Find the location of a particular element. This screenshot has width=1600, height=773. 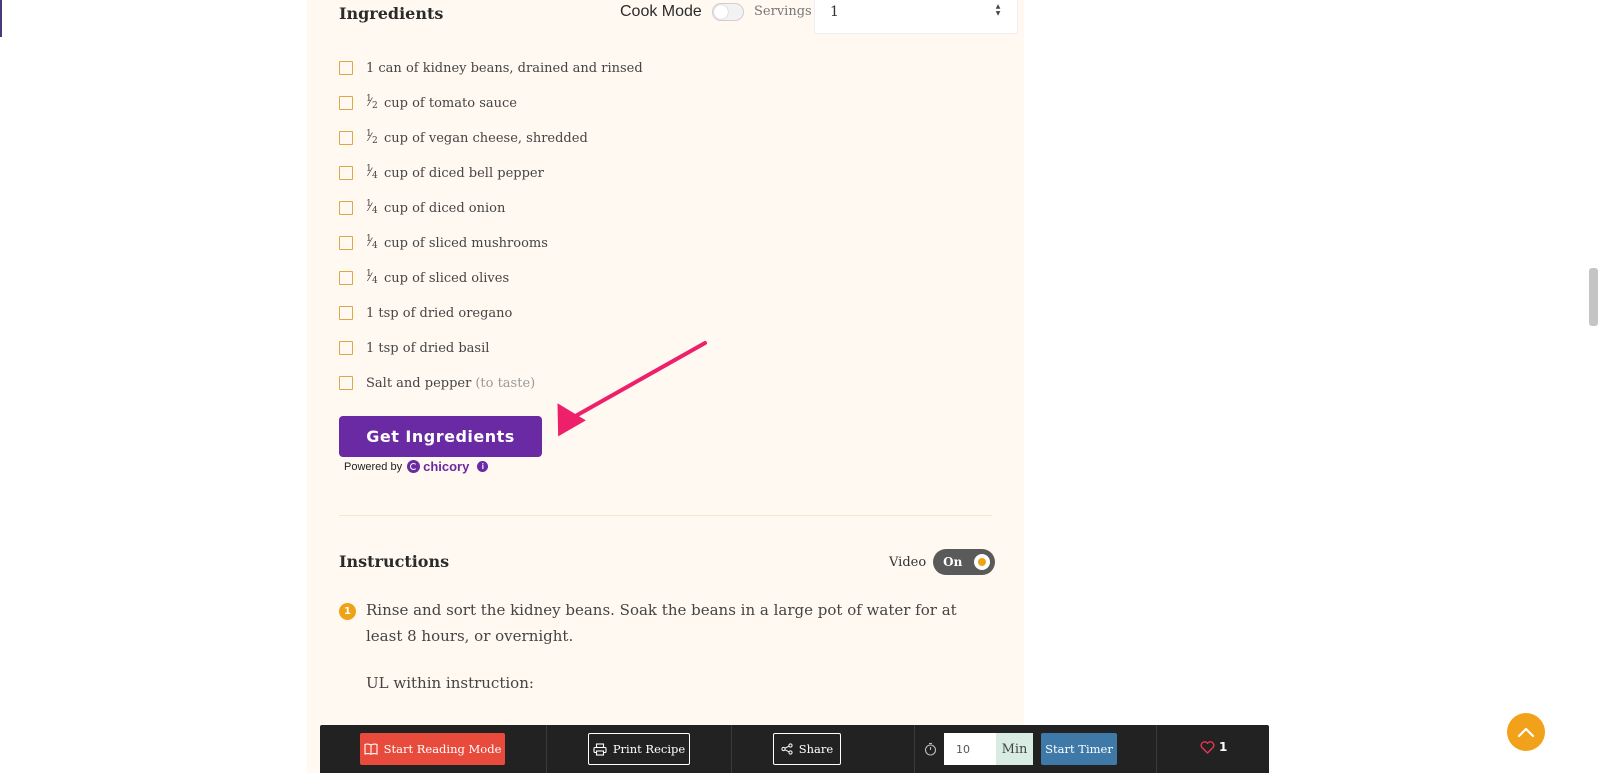

ingredient-item: 1 tsp of dried oregano is located at coordinates (425, 313).